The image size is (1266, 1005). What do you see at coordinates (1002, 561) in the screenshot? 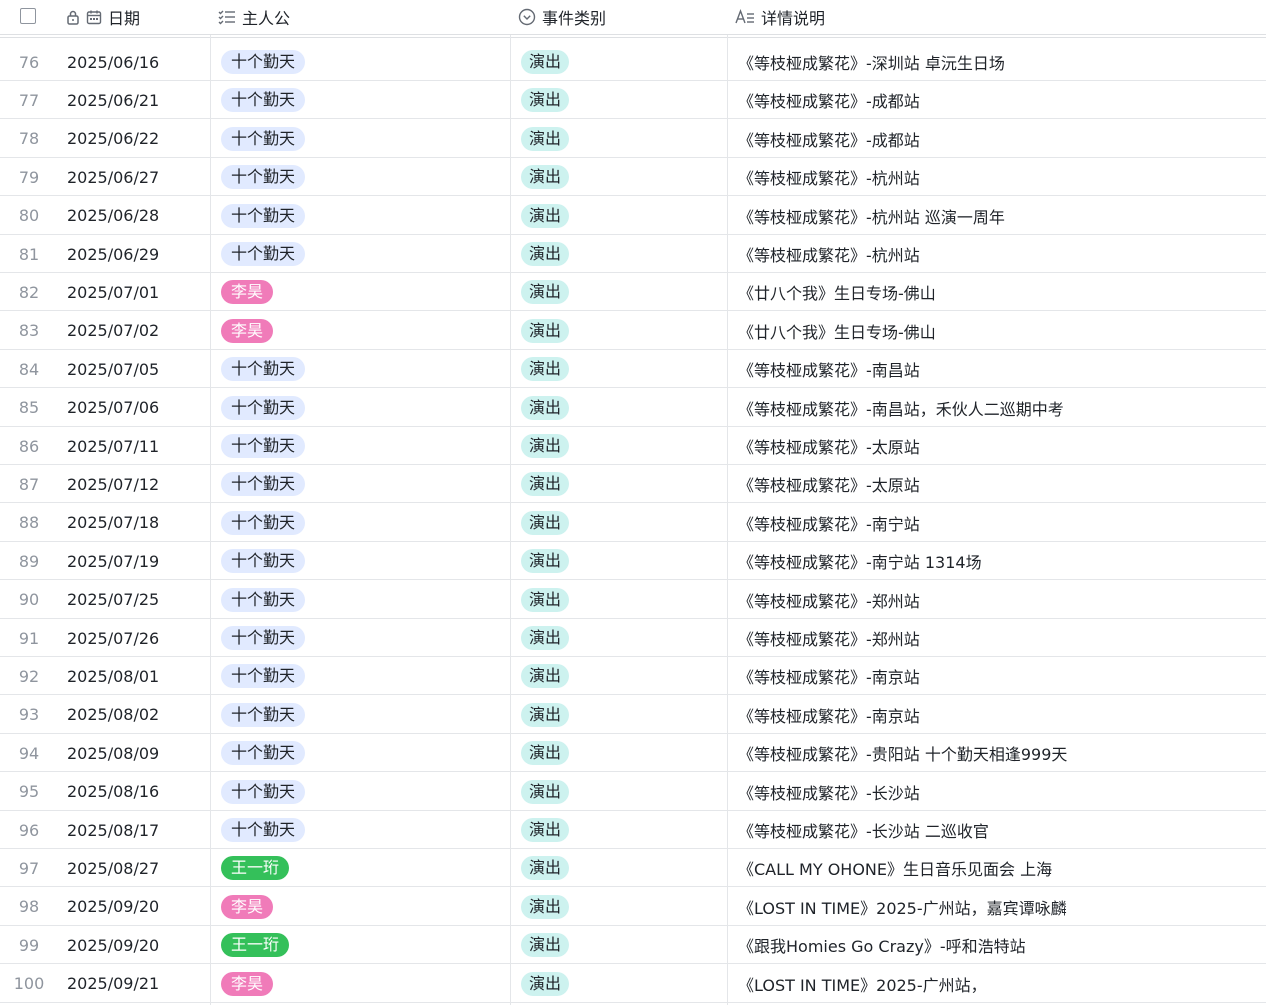
I see `description-cell: 《等枝桠成繁花》-南宁站 1314场` at bounding box center [1002, 561].